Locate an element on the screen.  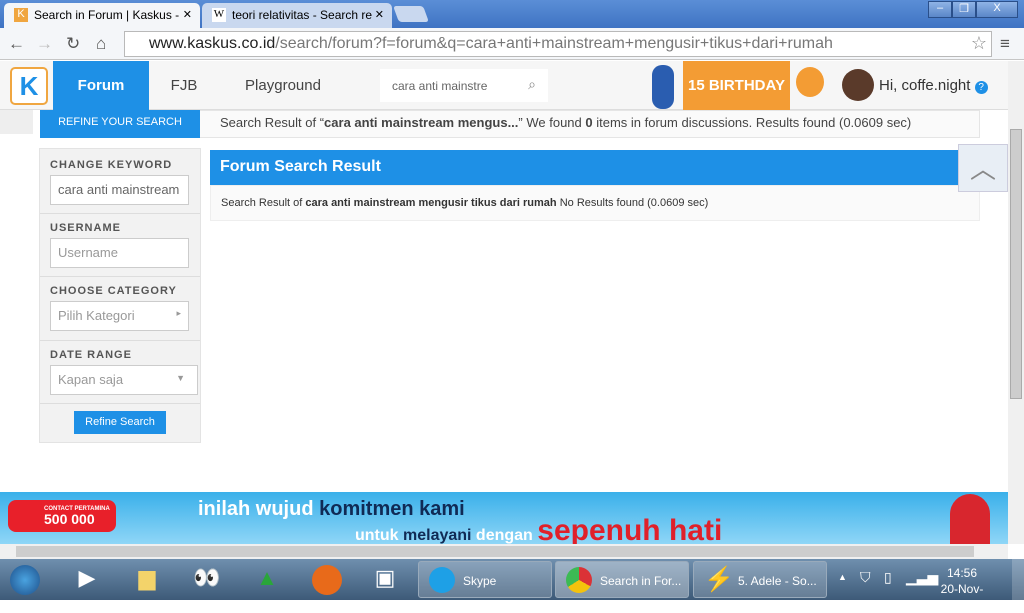
show-desktop-button is located at coordinates (1018, 579).